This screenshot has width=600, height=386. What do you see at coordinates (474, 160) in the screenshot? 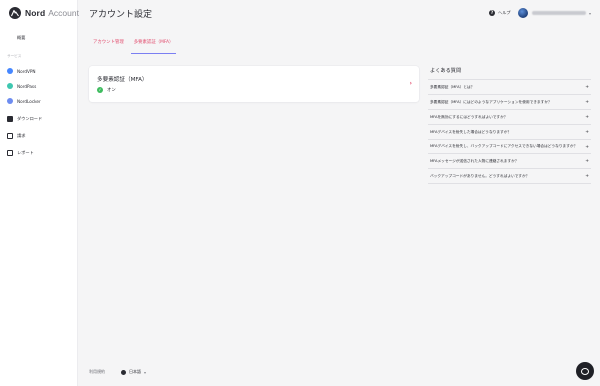
I see `faq-question: MFAメッセージが送信された人物に連絡されますか？` at bounding box center [474, 160].